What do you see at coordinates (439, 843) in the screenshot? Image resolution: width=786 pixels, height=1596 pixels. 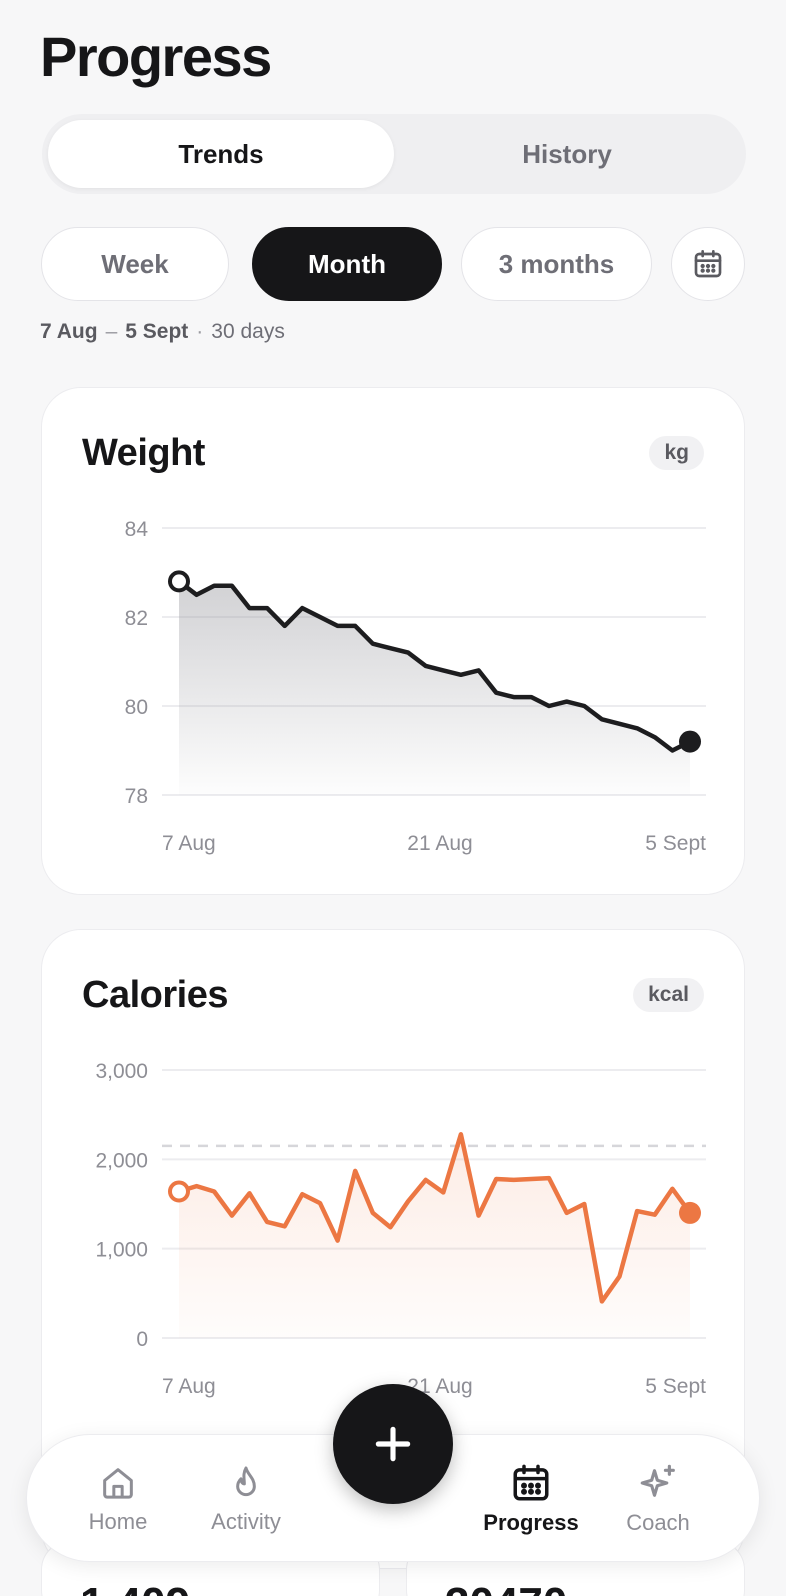 I see `weight-x-tick-label: 21 Aug` at bounding box center [439, 843].